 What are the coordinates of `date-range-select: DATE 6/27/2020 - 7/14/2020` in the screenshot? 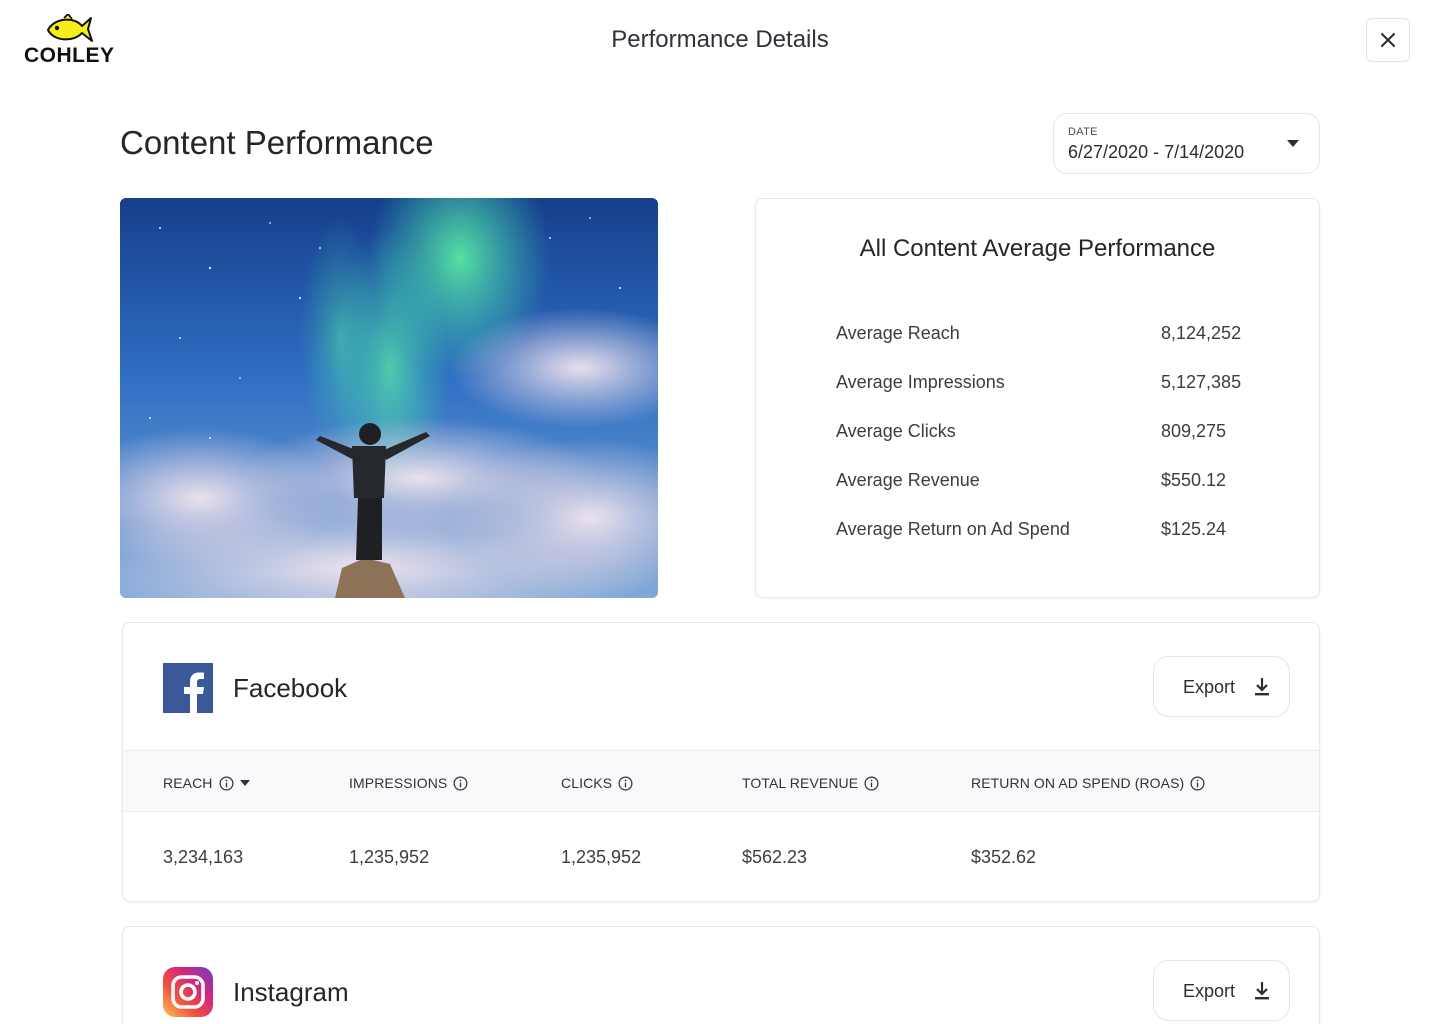 It's located at (1186, 143).